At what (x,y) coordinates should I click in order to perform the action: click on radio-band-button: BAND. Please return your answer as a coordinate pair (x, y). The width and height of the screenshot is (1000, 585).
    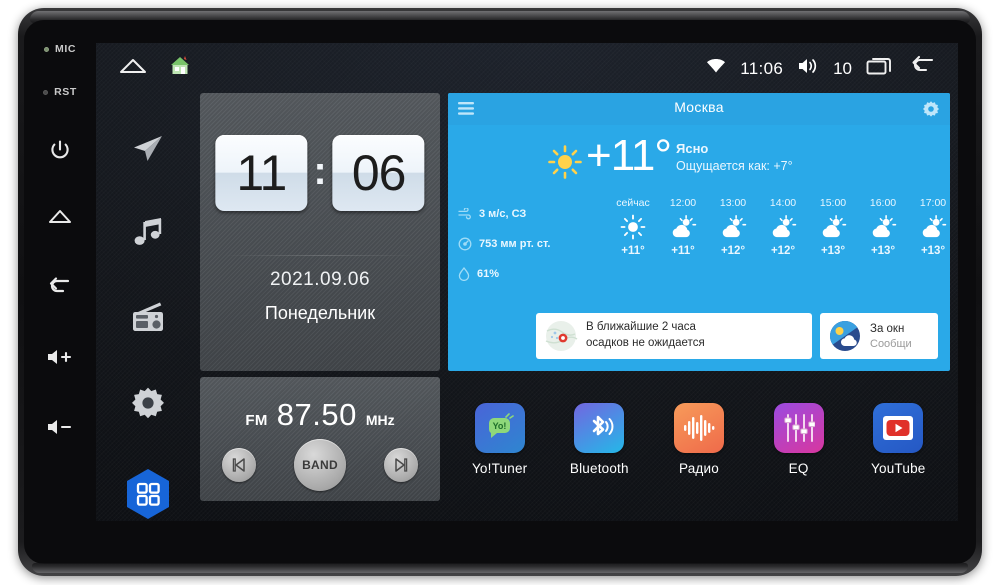
    Looking at the image, I should click on (320, 465).